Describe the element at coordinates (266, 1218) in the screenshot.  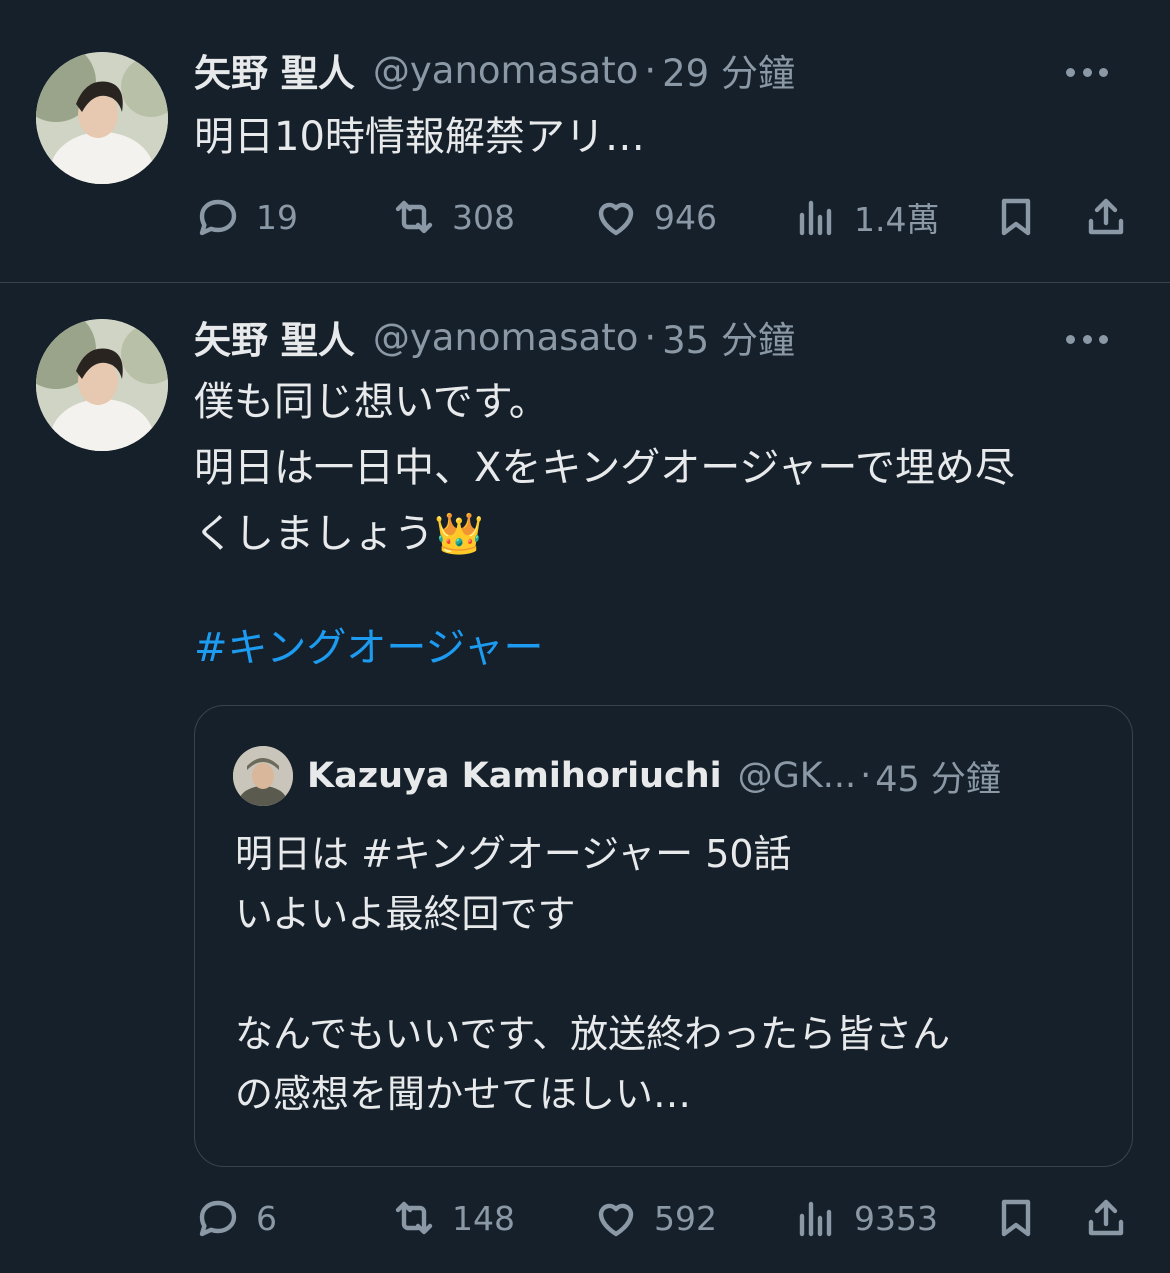
I see `reply-count: 6` at that location.